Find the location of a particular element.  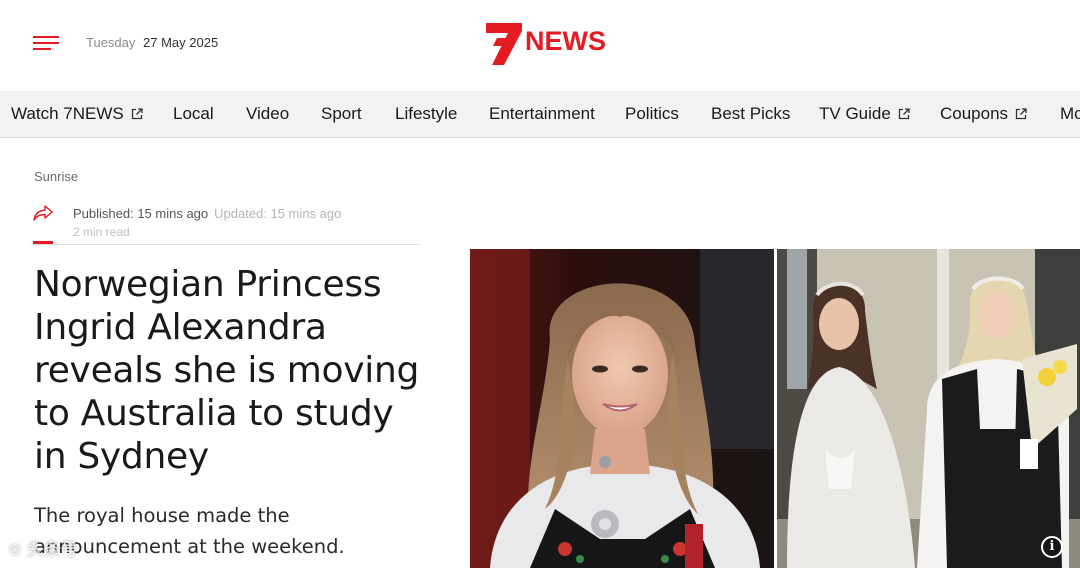

nav-item-lifestyle: Lifestyle is located at coordinates (426, 114).